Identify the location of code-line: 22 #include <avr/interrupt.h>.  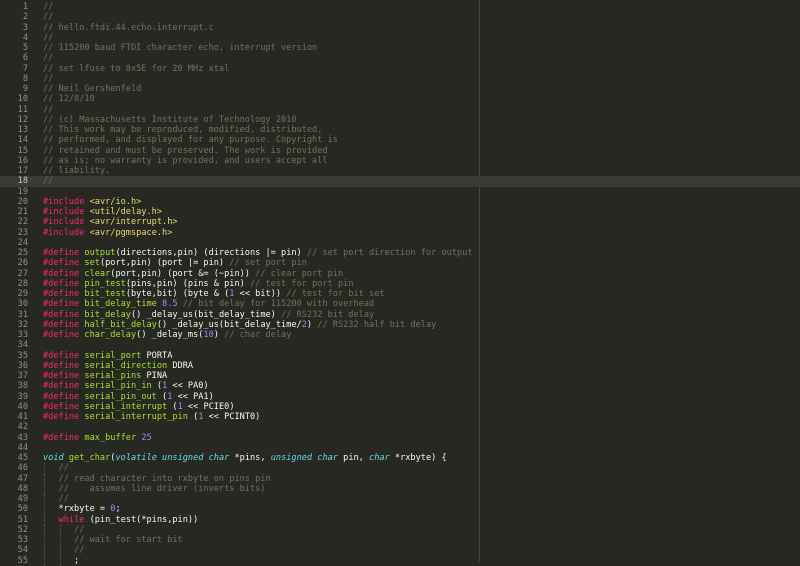
(400, 222).